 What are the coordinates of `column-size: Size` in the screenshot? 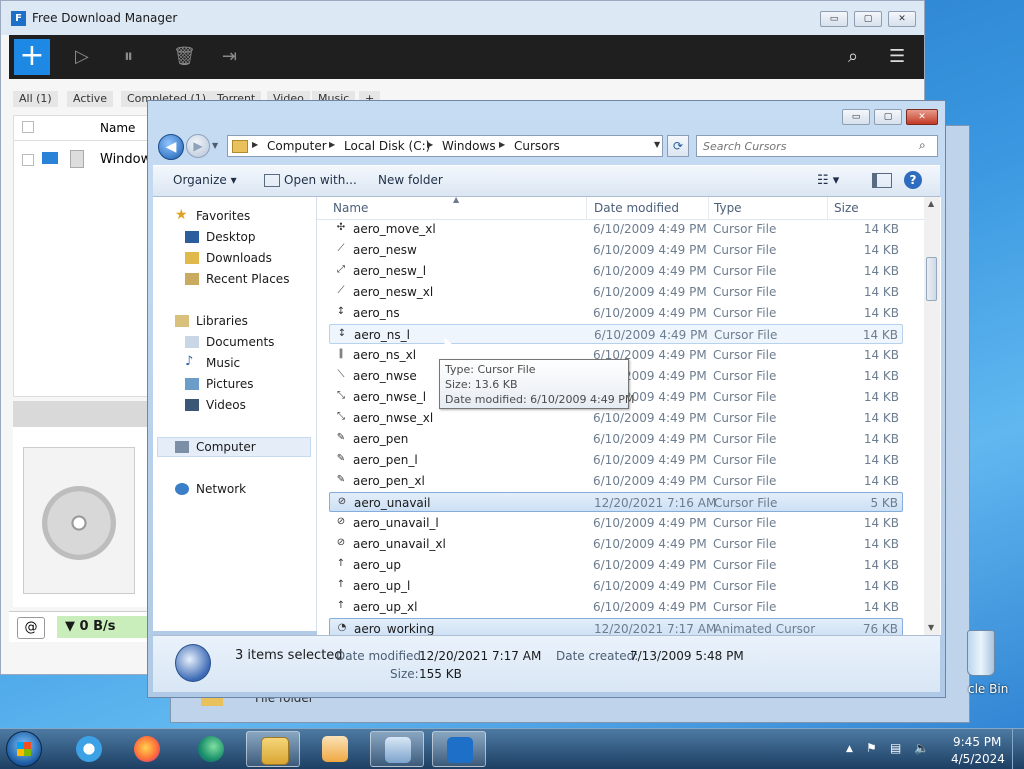 It's located at (846, 208).